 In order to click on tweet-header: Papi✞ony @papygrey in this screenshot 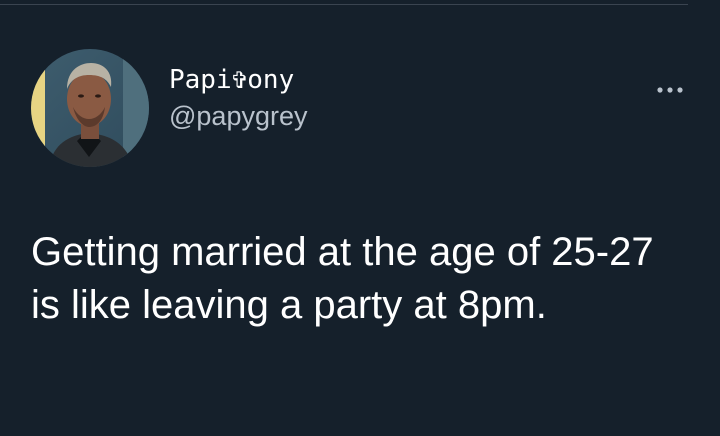, I will do `click(169, 108)`.